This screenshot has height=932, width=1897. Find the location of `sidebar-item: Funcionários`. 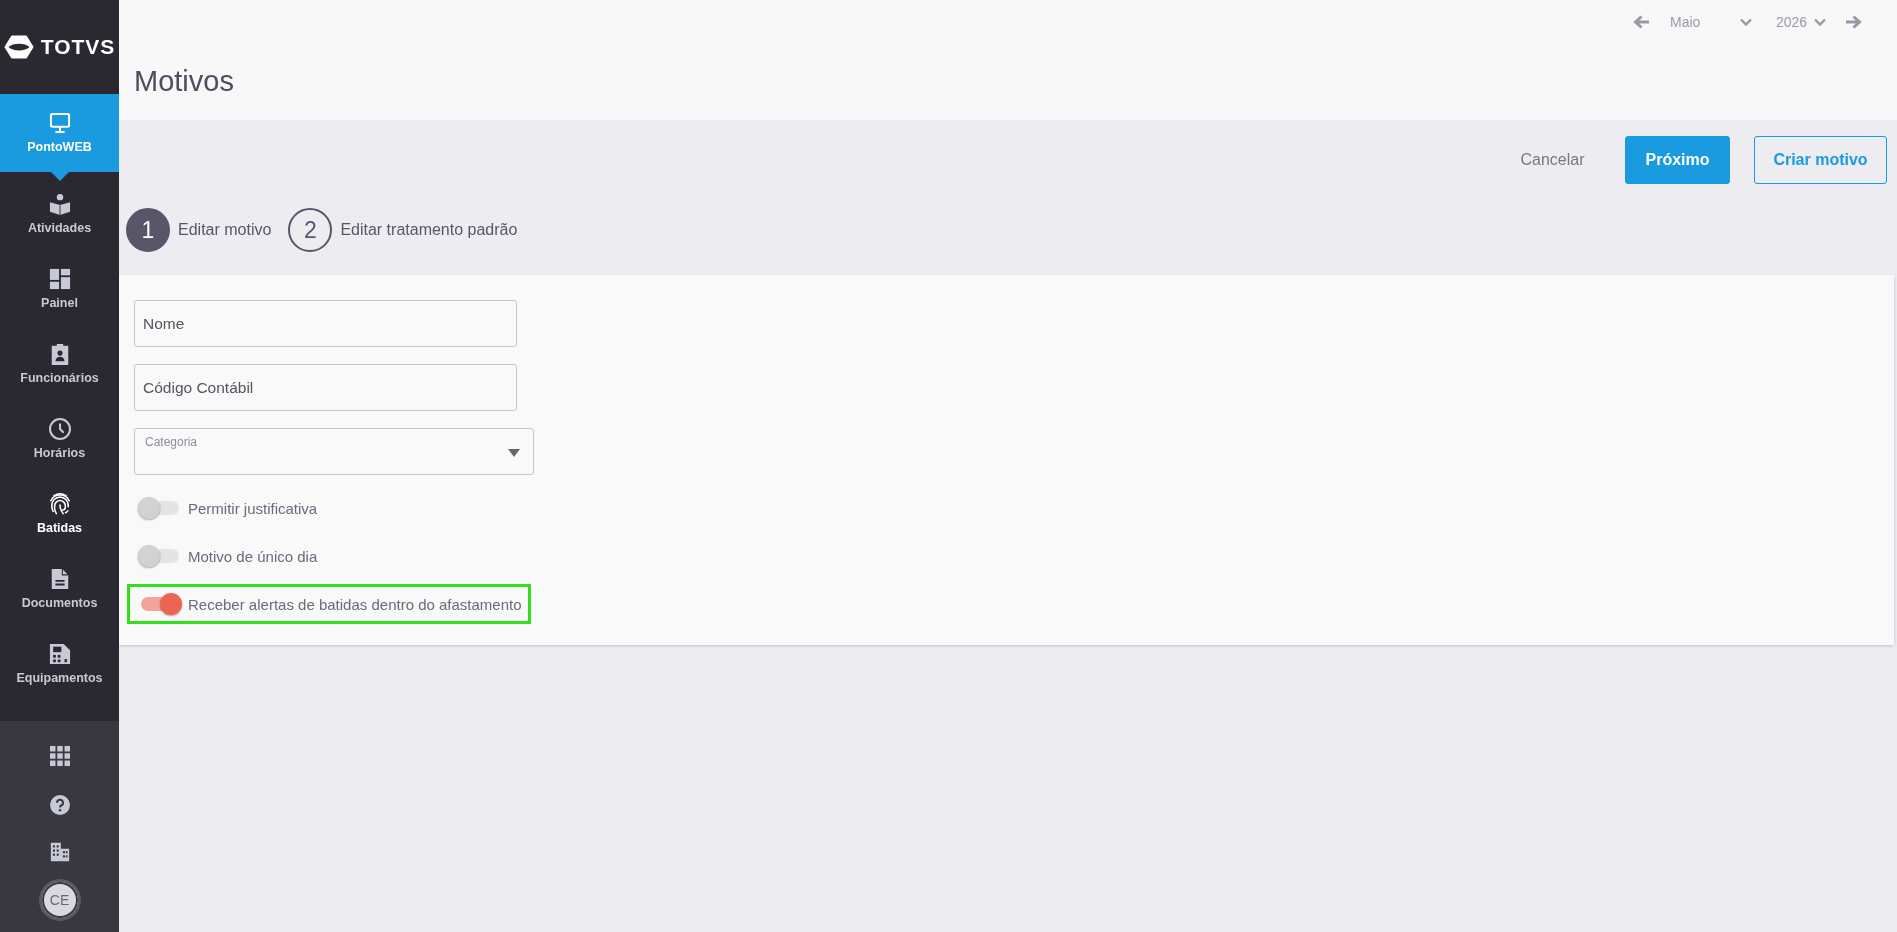

sidebar-item: Funcionários is located at coordinates (59, 364).